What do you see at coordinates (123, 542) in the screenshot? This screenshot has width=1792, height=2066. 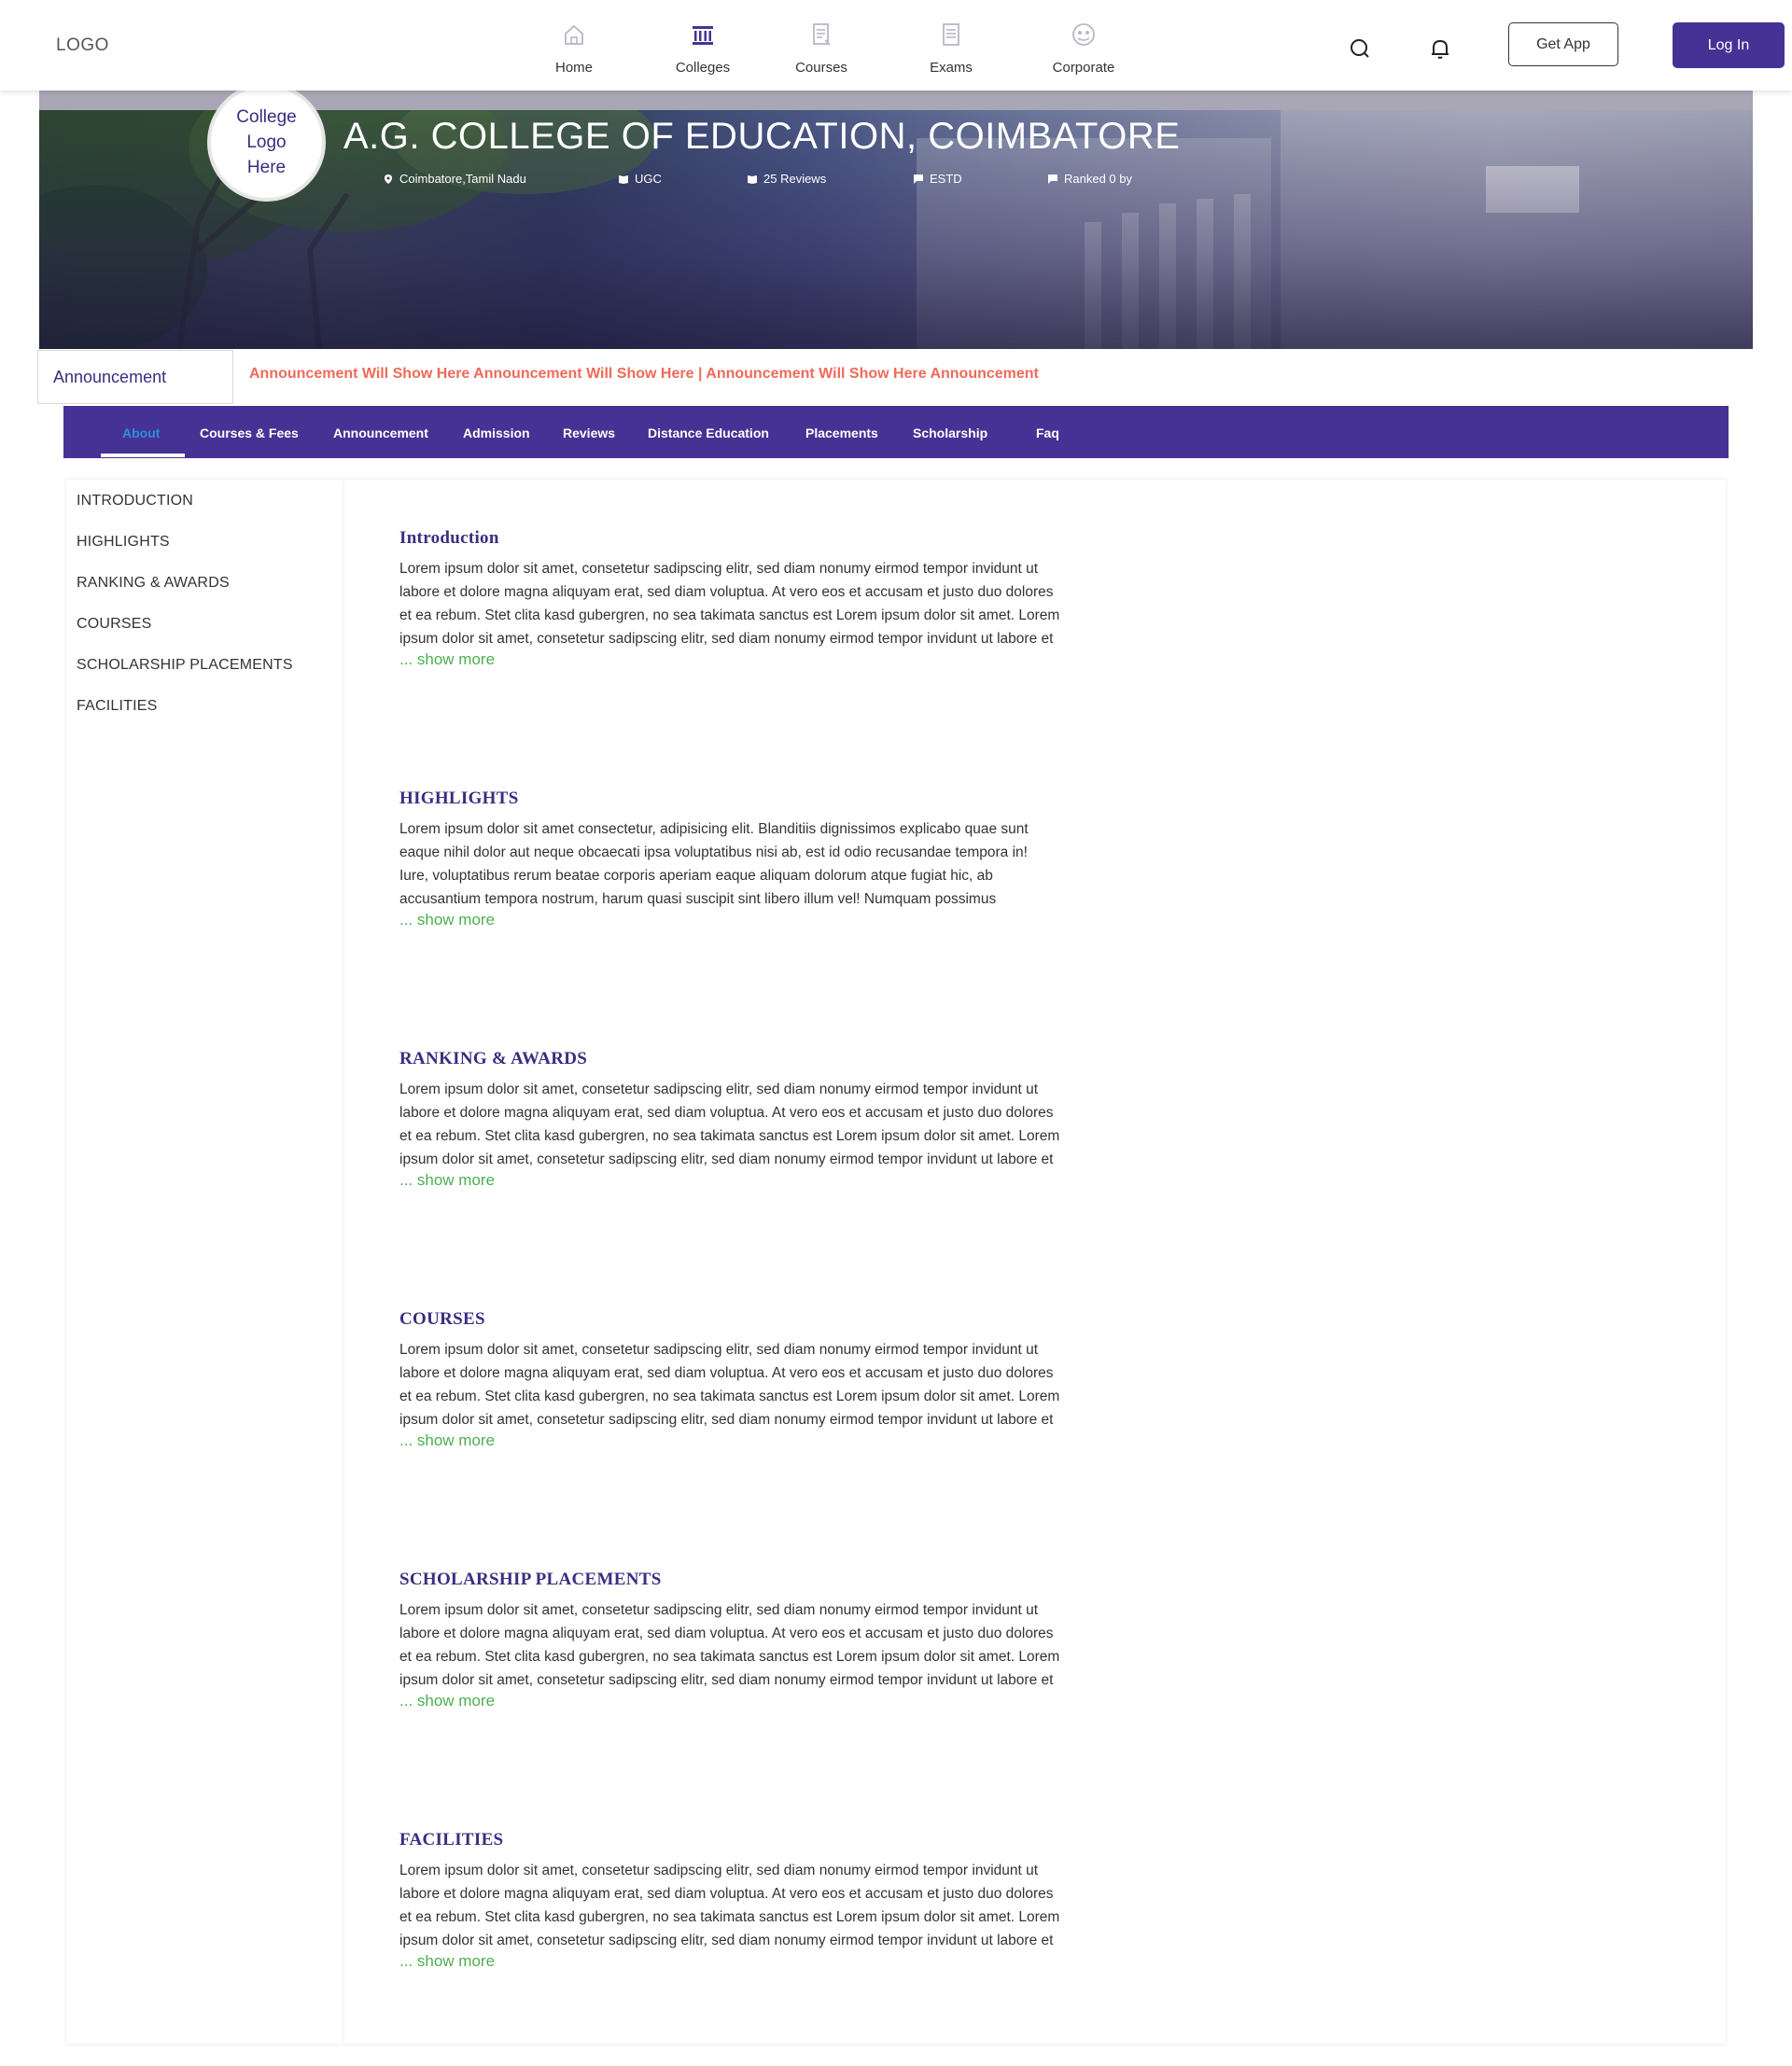 I see `sidebar-item-highlights: HIGHLIGHTS` at bounding box center [123, 542].